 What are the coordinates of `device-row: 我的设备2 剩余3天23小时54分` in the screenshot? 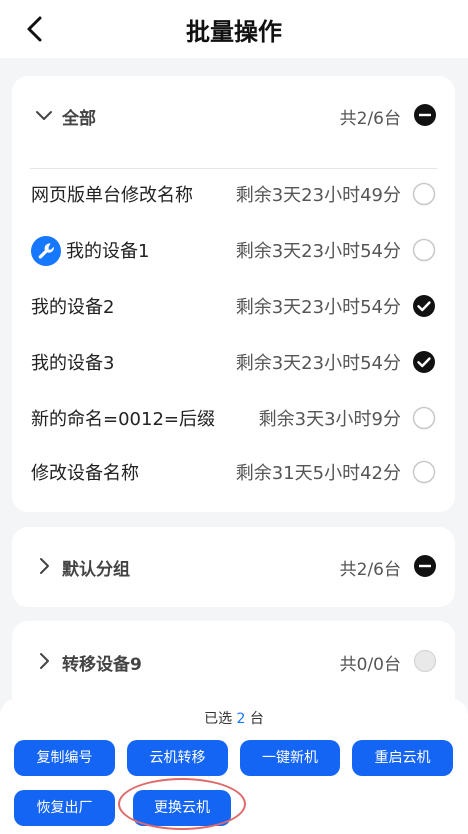 It's located at (233, 305).